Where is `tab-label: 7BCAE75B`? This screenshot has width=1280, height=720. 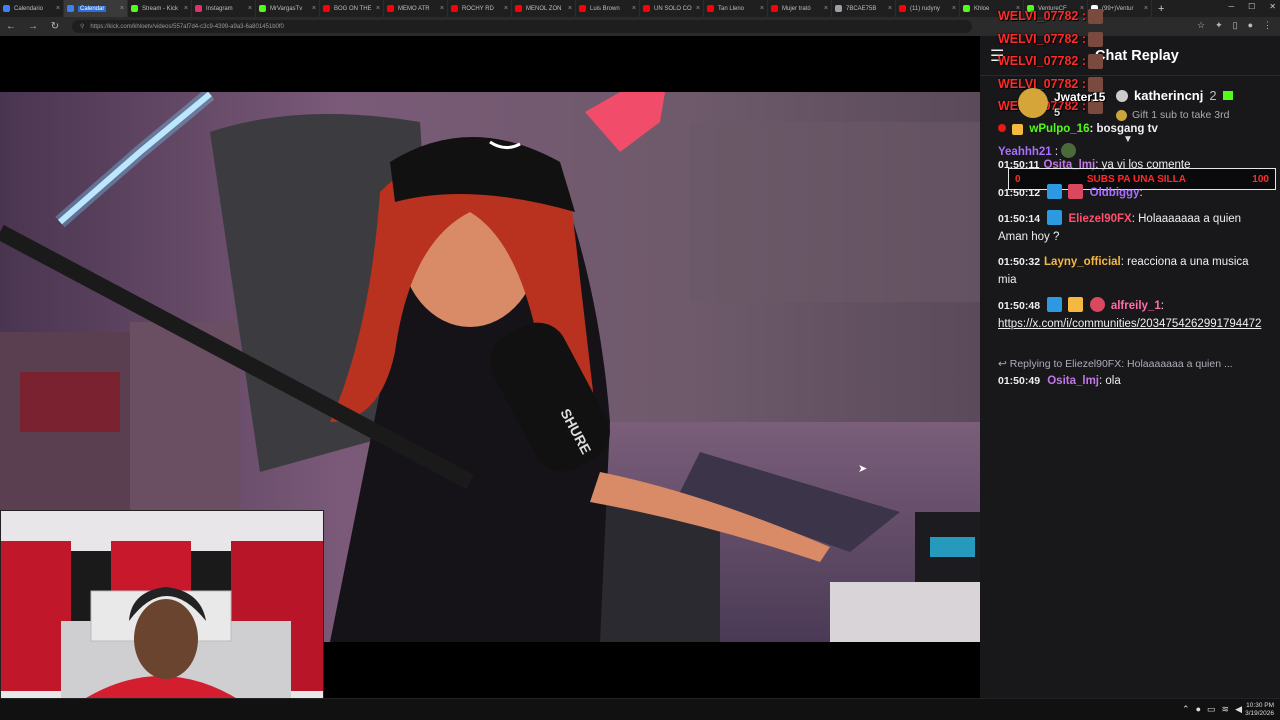
tab-label: 7BCAE75B is located at coordinates (861, 8).